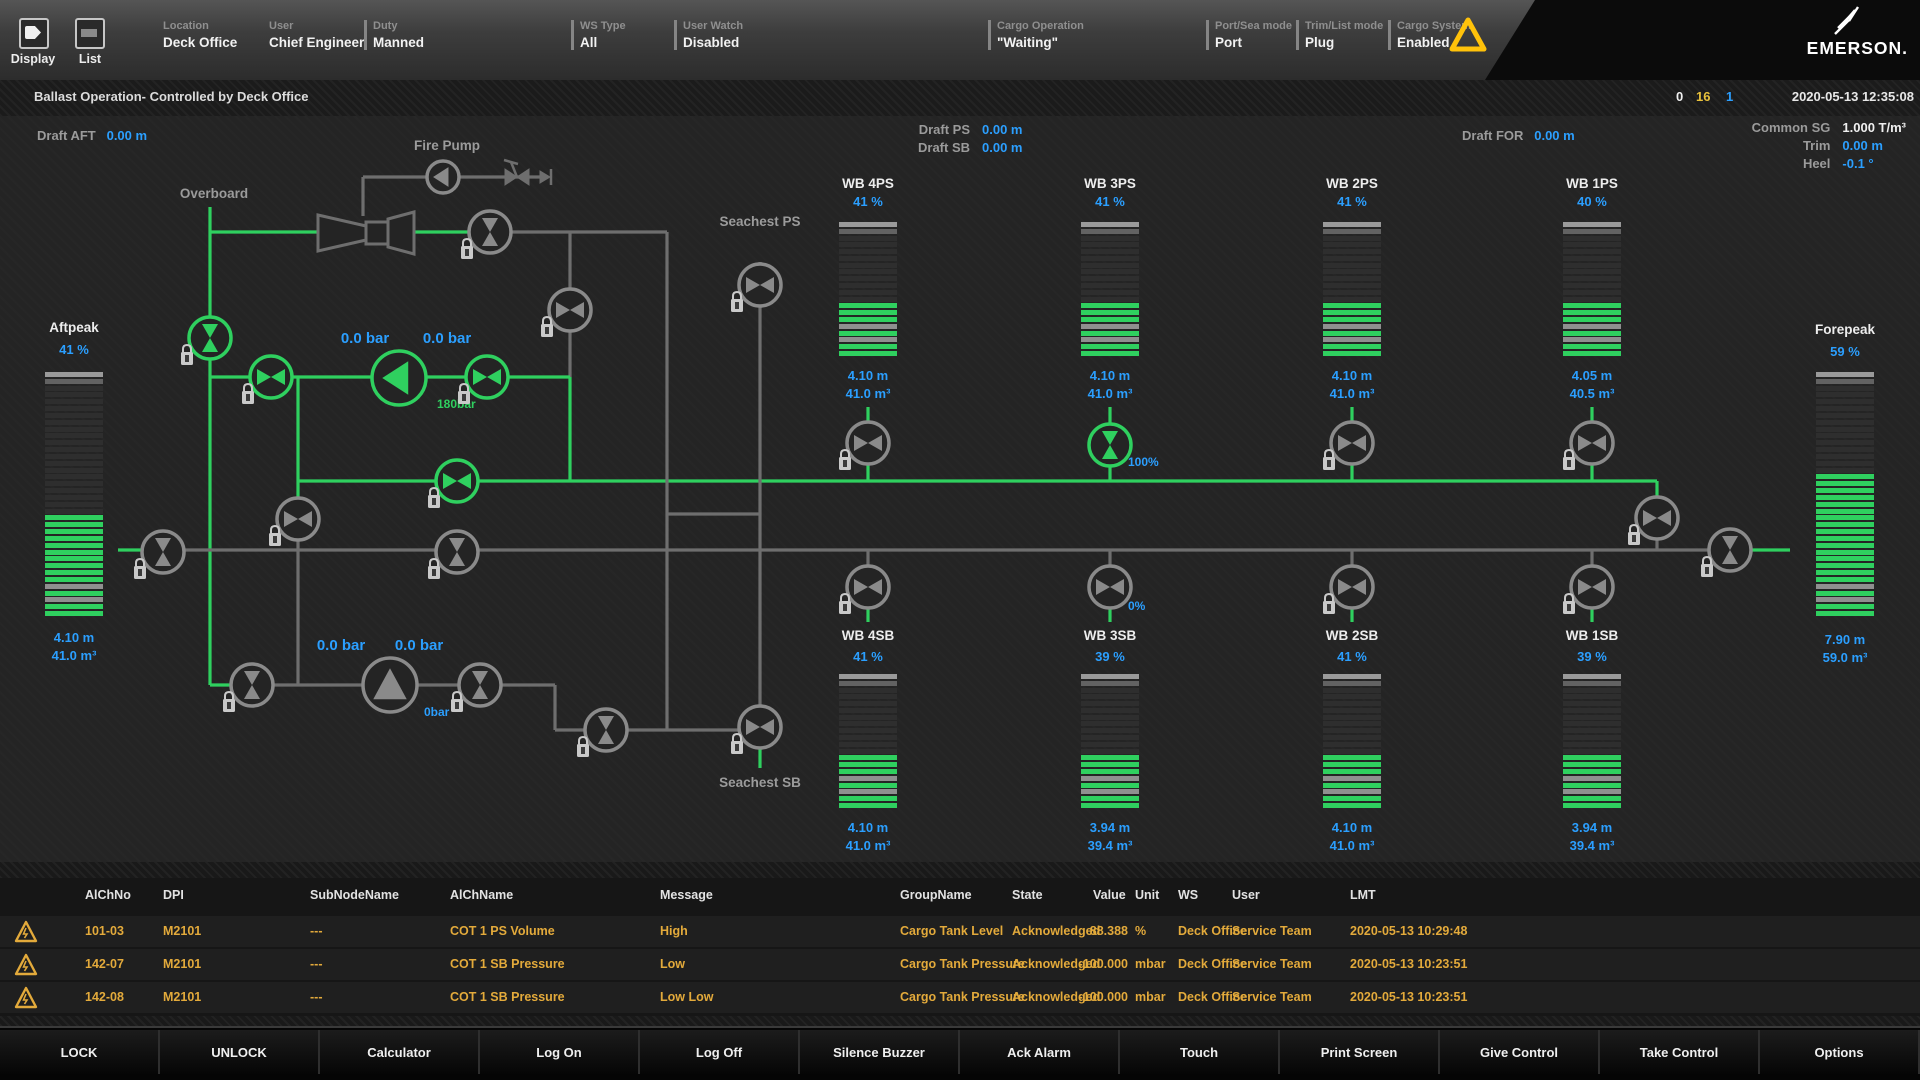 The image size is (1920, 1080). What do you see at coordinates (1110, 587) in the screenshot?
I see `wb3sb-valve` at bounding box center [1110, 587].